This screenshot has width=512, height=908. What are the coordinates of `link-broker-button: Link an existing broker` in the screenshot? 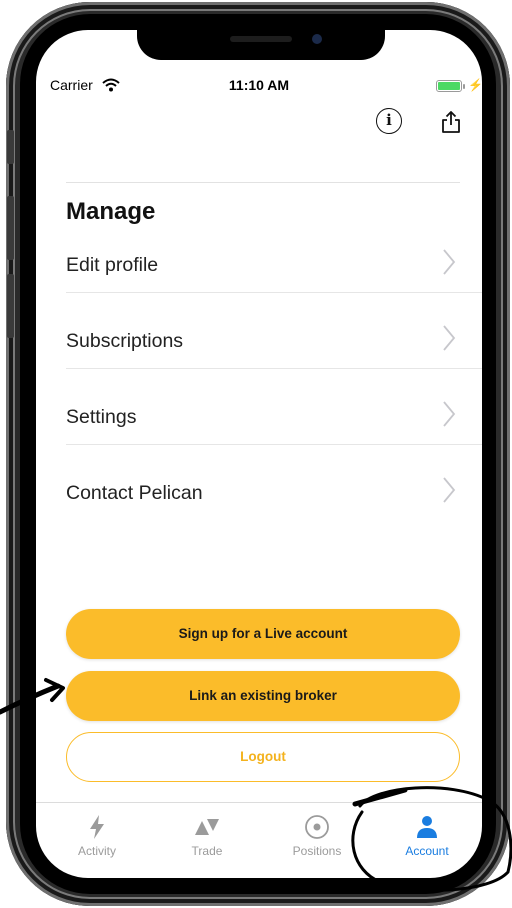 It's located at (263, 696).